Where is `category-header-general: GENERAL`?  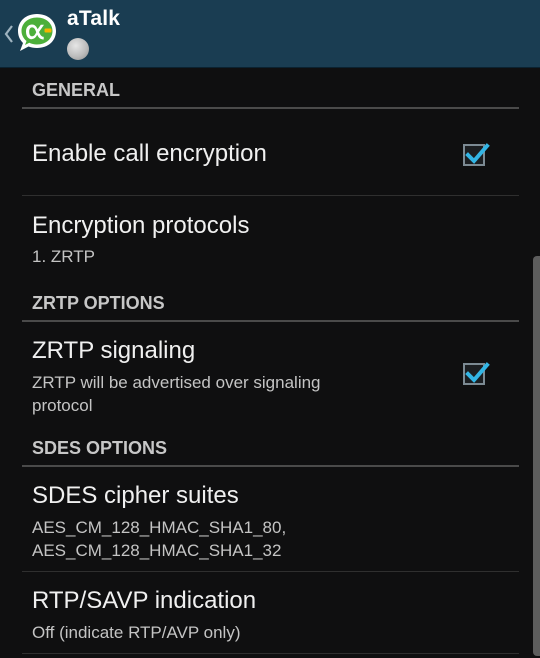 category-header-general: GENERAL is located at coordinates (76, 90).